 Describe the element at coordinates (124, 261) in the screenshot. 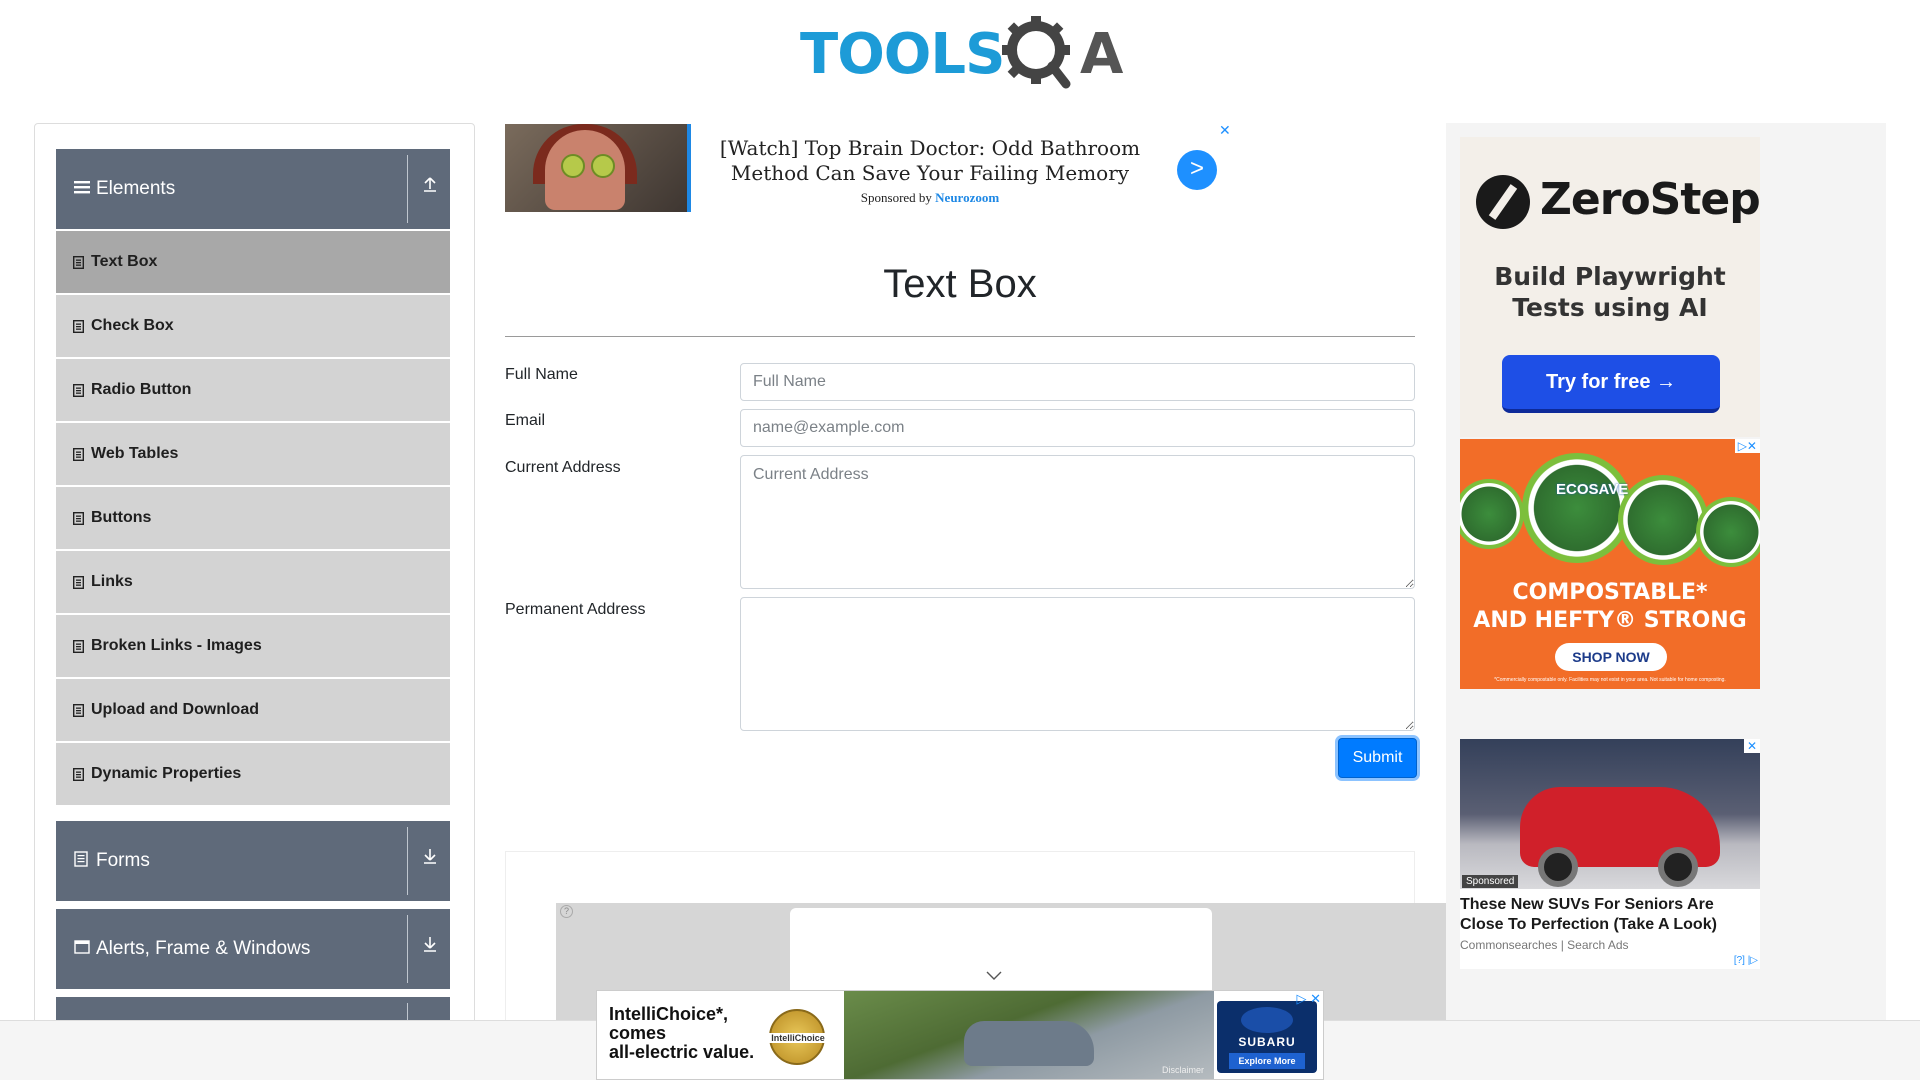

I see `menu-item-label: Text Box` at that location.